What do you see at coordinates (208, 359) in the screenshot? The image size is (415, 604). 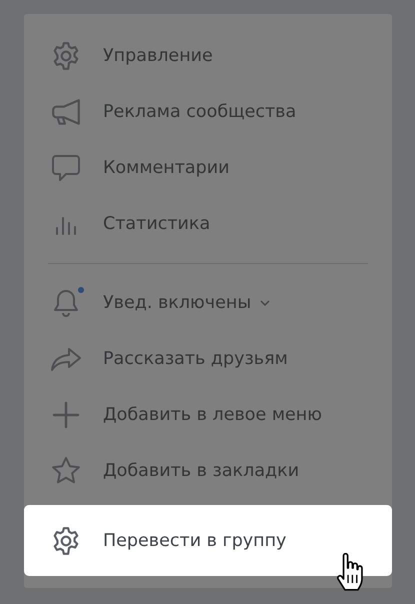 I see `menu-item: Рассказать друзьям` at bounding box center [208, 359].